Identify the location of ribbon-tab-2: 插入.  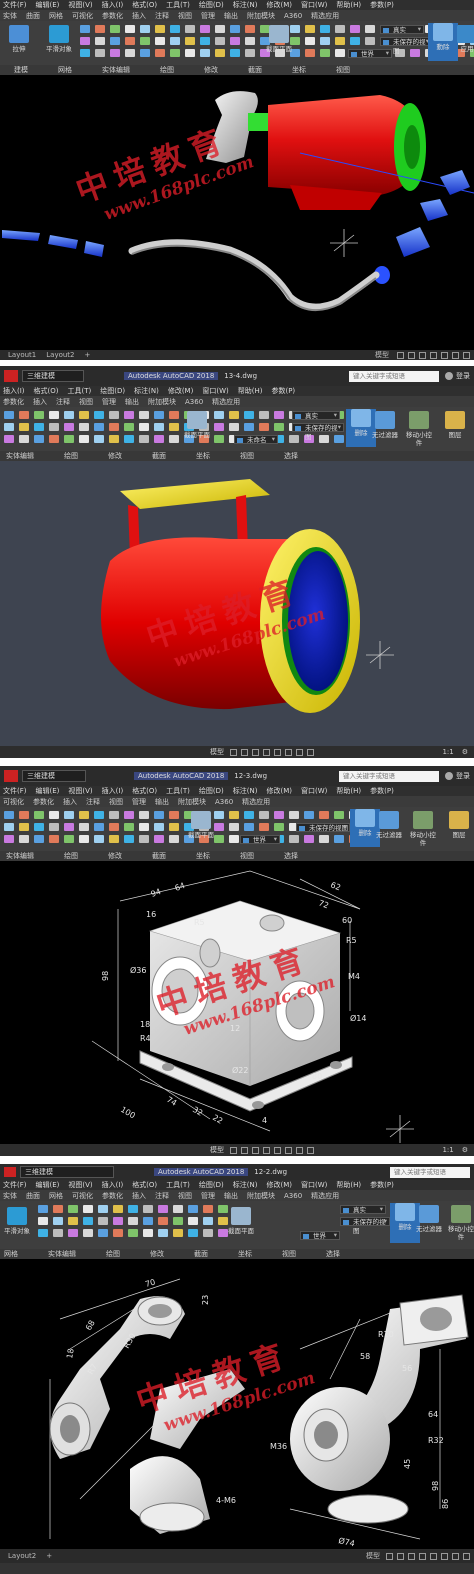
(70, 802).